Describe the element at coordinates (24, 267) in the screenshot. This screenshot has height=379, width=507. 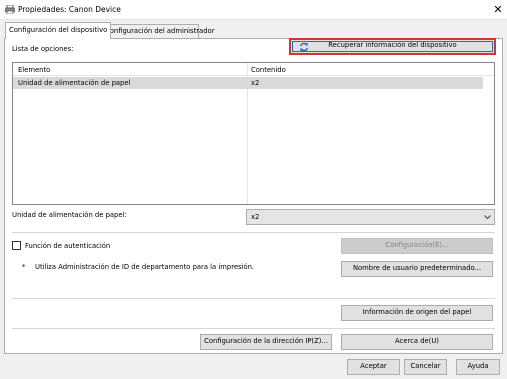
I see `note-marker: *` at that location.